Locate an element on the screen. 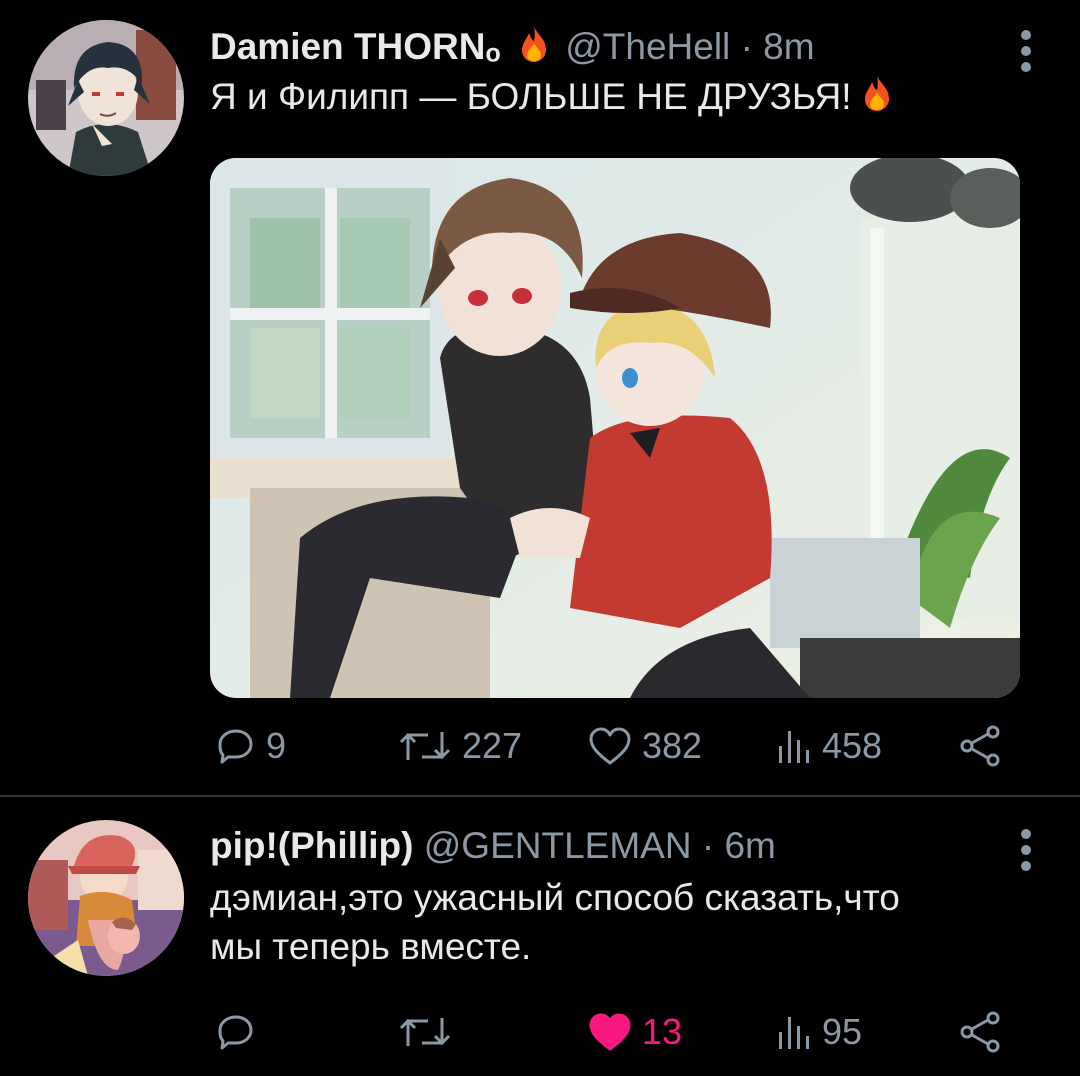 Image resolution: width=1080 pixels, height=1076 pixels. action-bar: 9 227 382 458 is located at coordinates (615, 746).